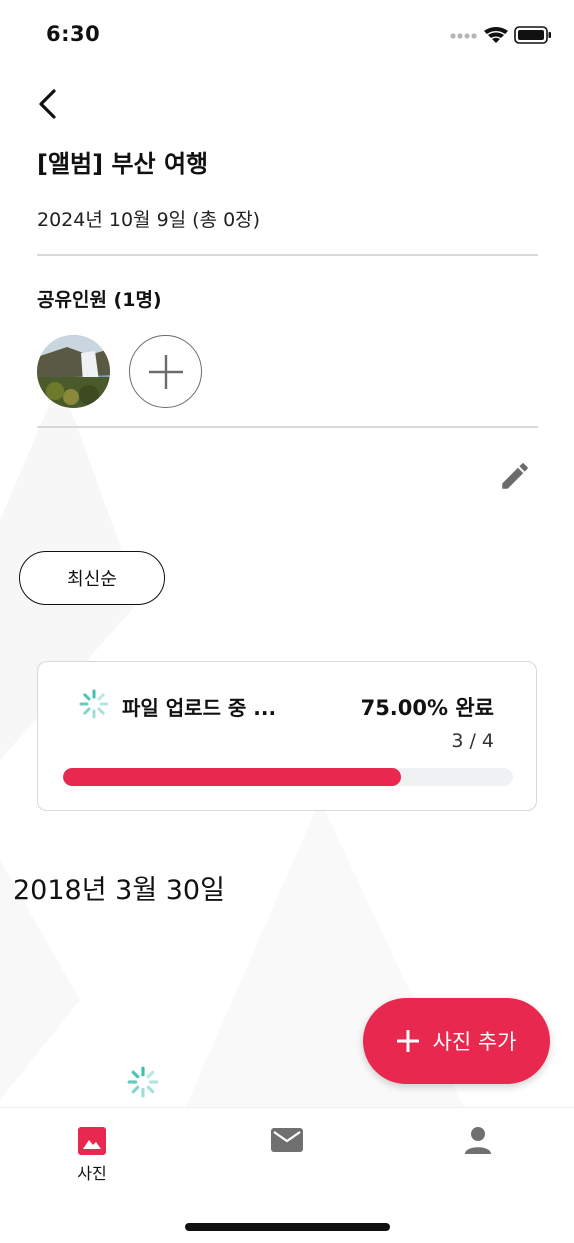 Image resolution: width=574 pixels, height=1243 pixels. I want to click on chevron-left-icon, so click(47, 104).